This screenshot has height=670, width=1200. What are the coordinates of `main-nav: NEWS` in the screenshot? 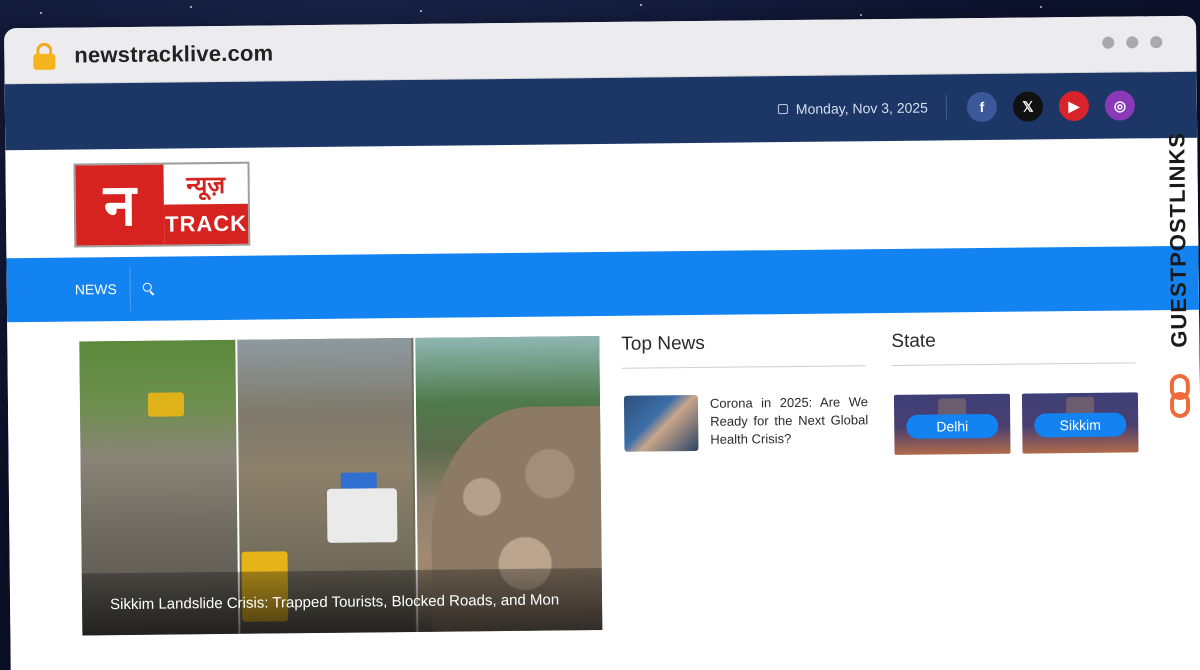 It's located at (603, 284).